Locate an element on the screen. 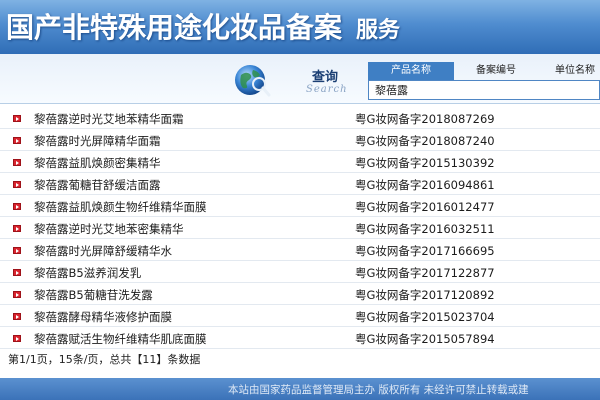 The height and width of the screenshot is (400, 600). list-item: 黎蓓露时光屏障精华面霜 粤G妆网备字2018087240 is located at coordinates (300, 140).